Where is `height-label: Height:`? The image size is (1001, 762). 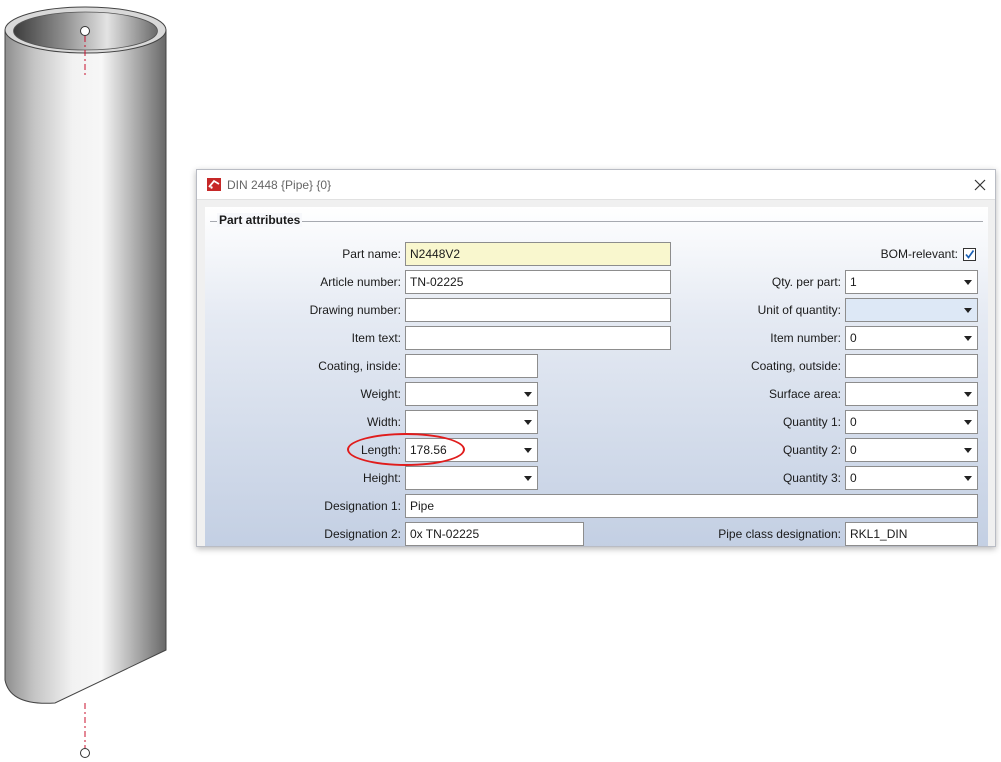 height-label: Height: is located at coordinates (381, 478).